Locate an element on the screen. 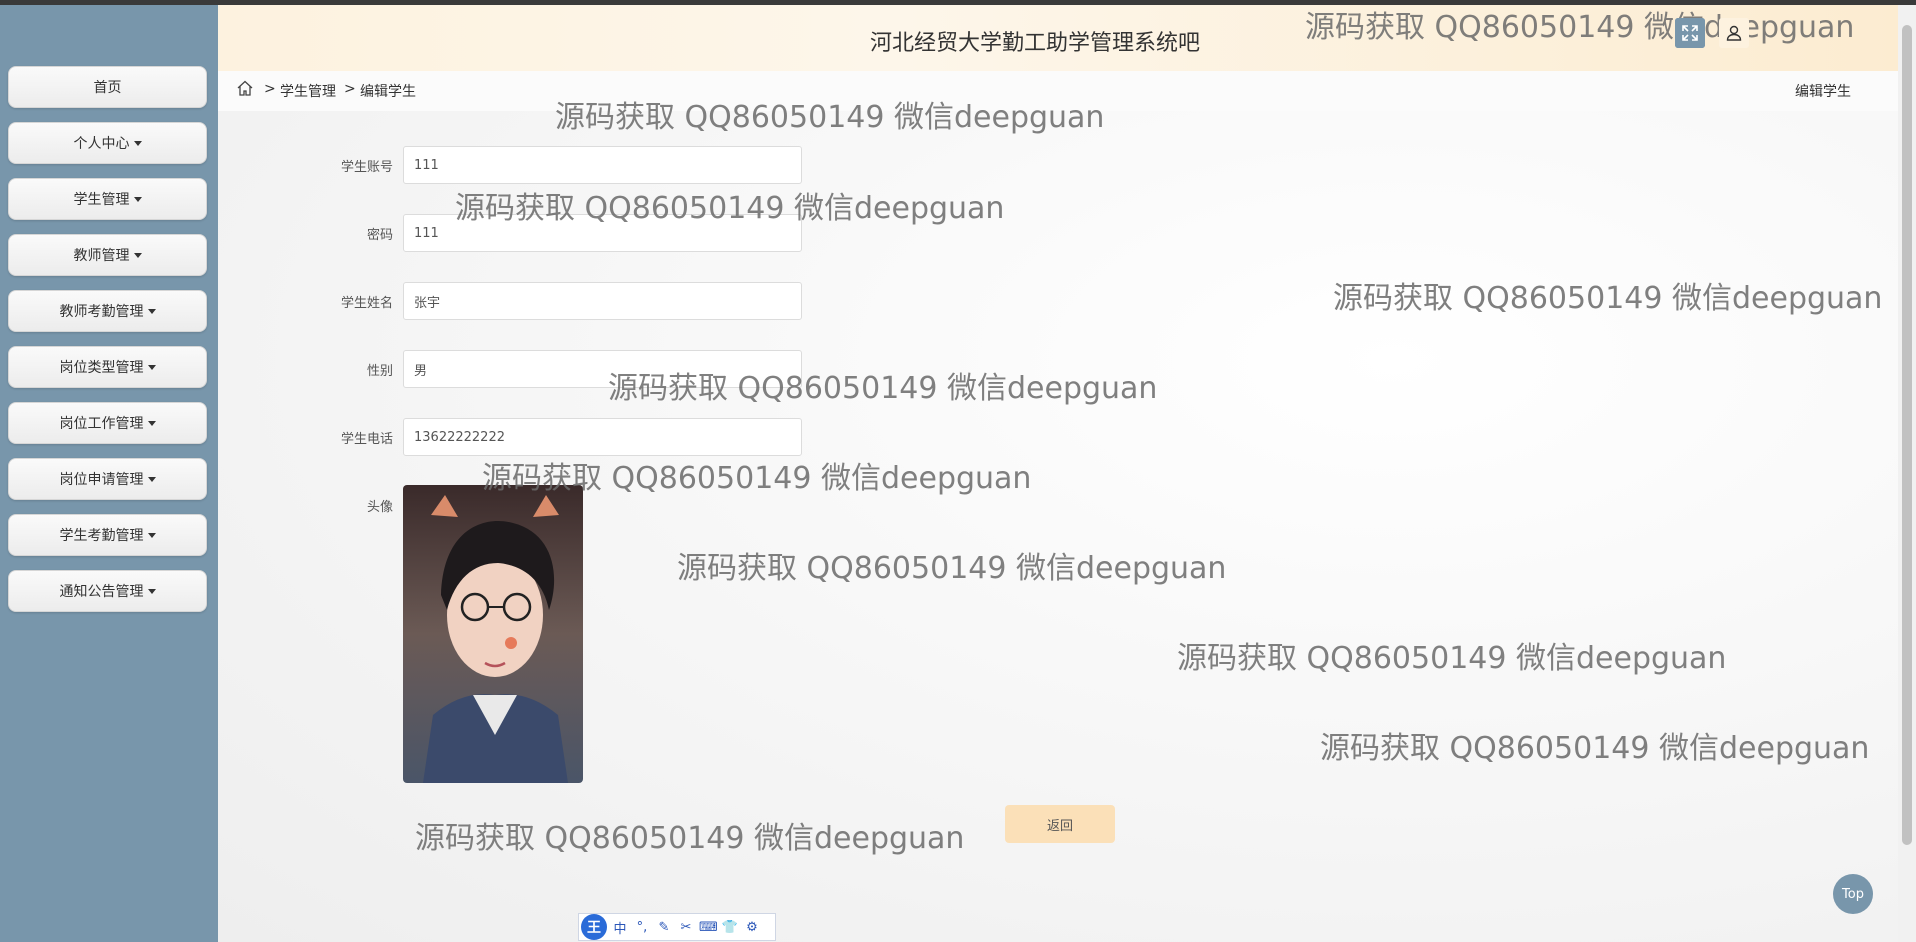 The width and height of the screenshot is (1916, 942). ime-scissors-icon: ✂ is located at coordinates (686, 927).